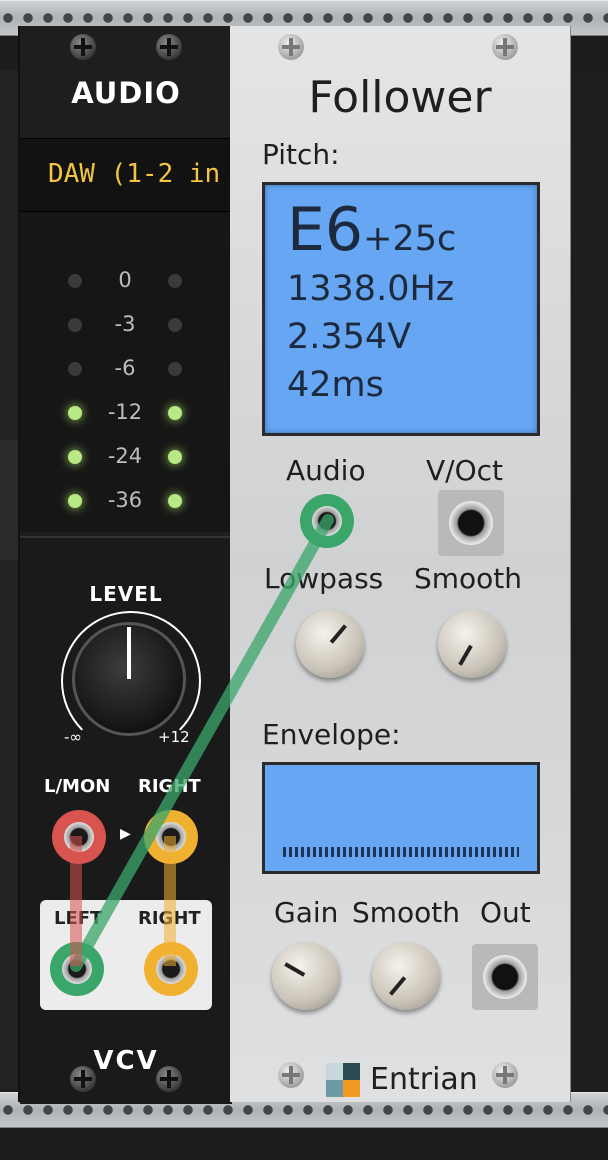  Describe the element at coordinates (131, 681) in the screenshot. I see `level-knob` at that location.